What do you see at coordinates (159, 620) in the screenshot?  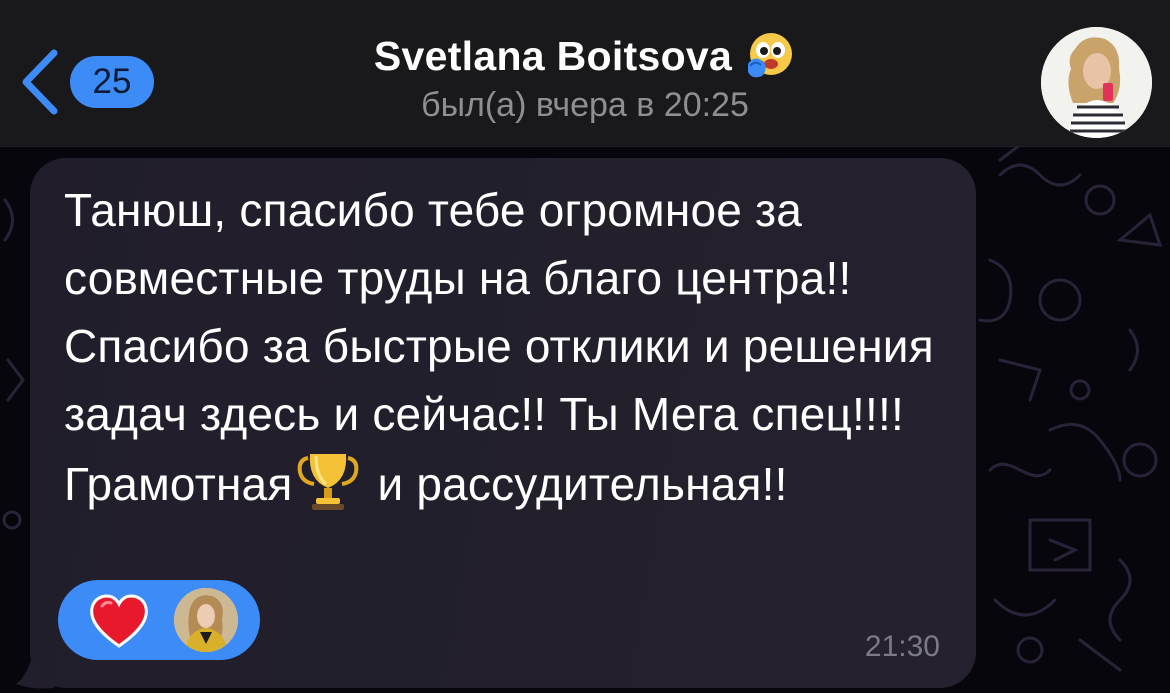 I see `reaction-pill` at bounding box center [159, 620].